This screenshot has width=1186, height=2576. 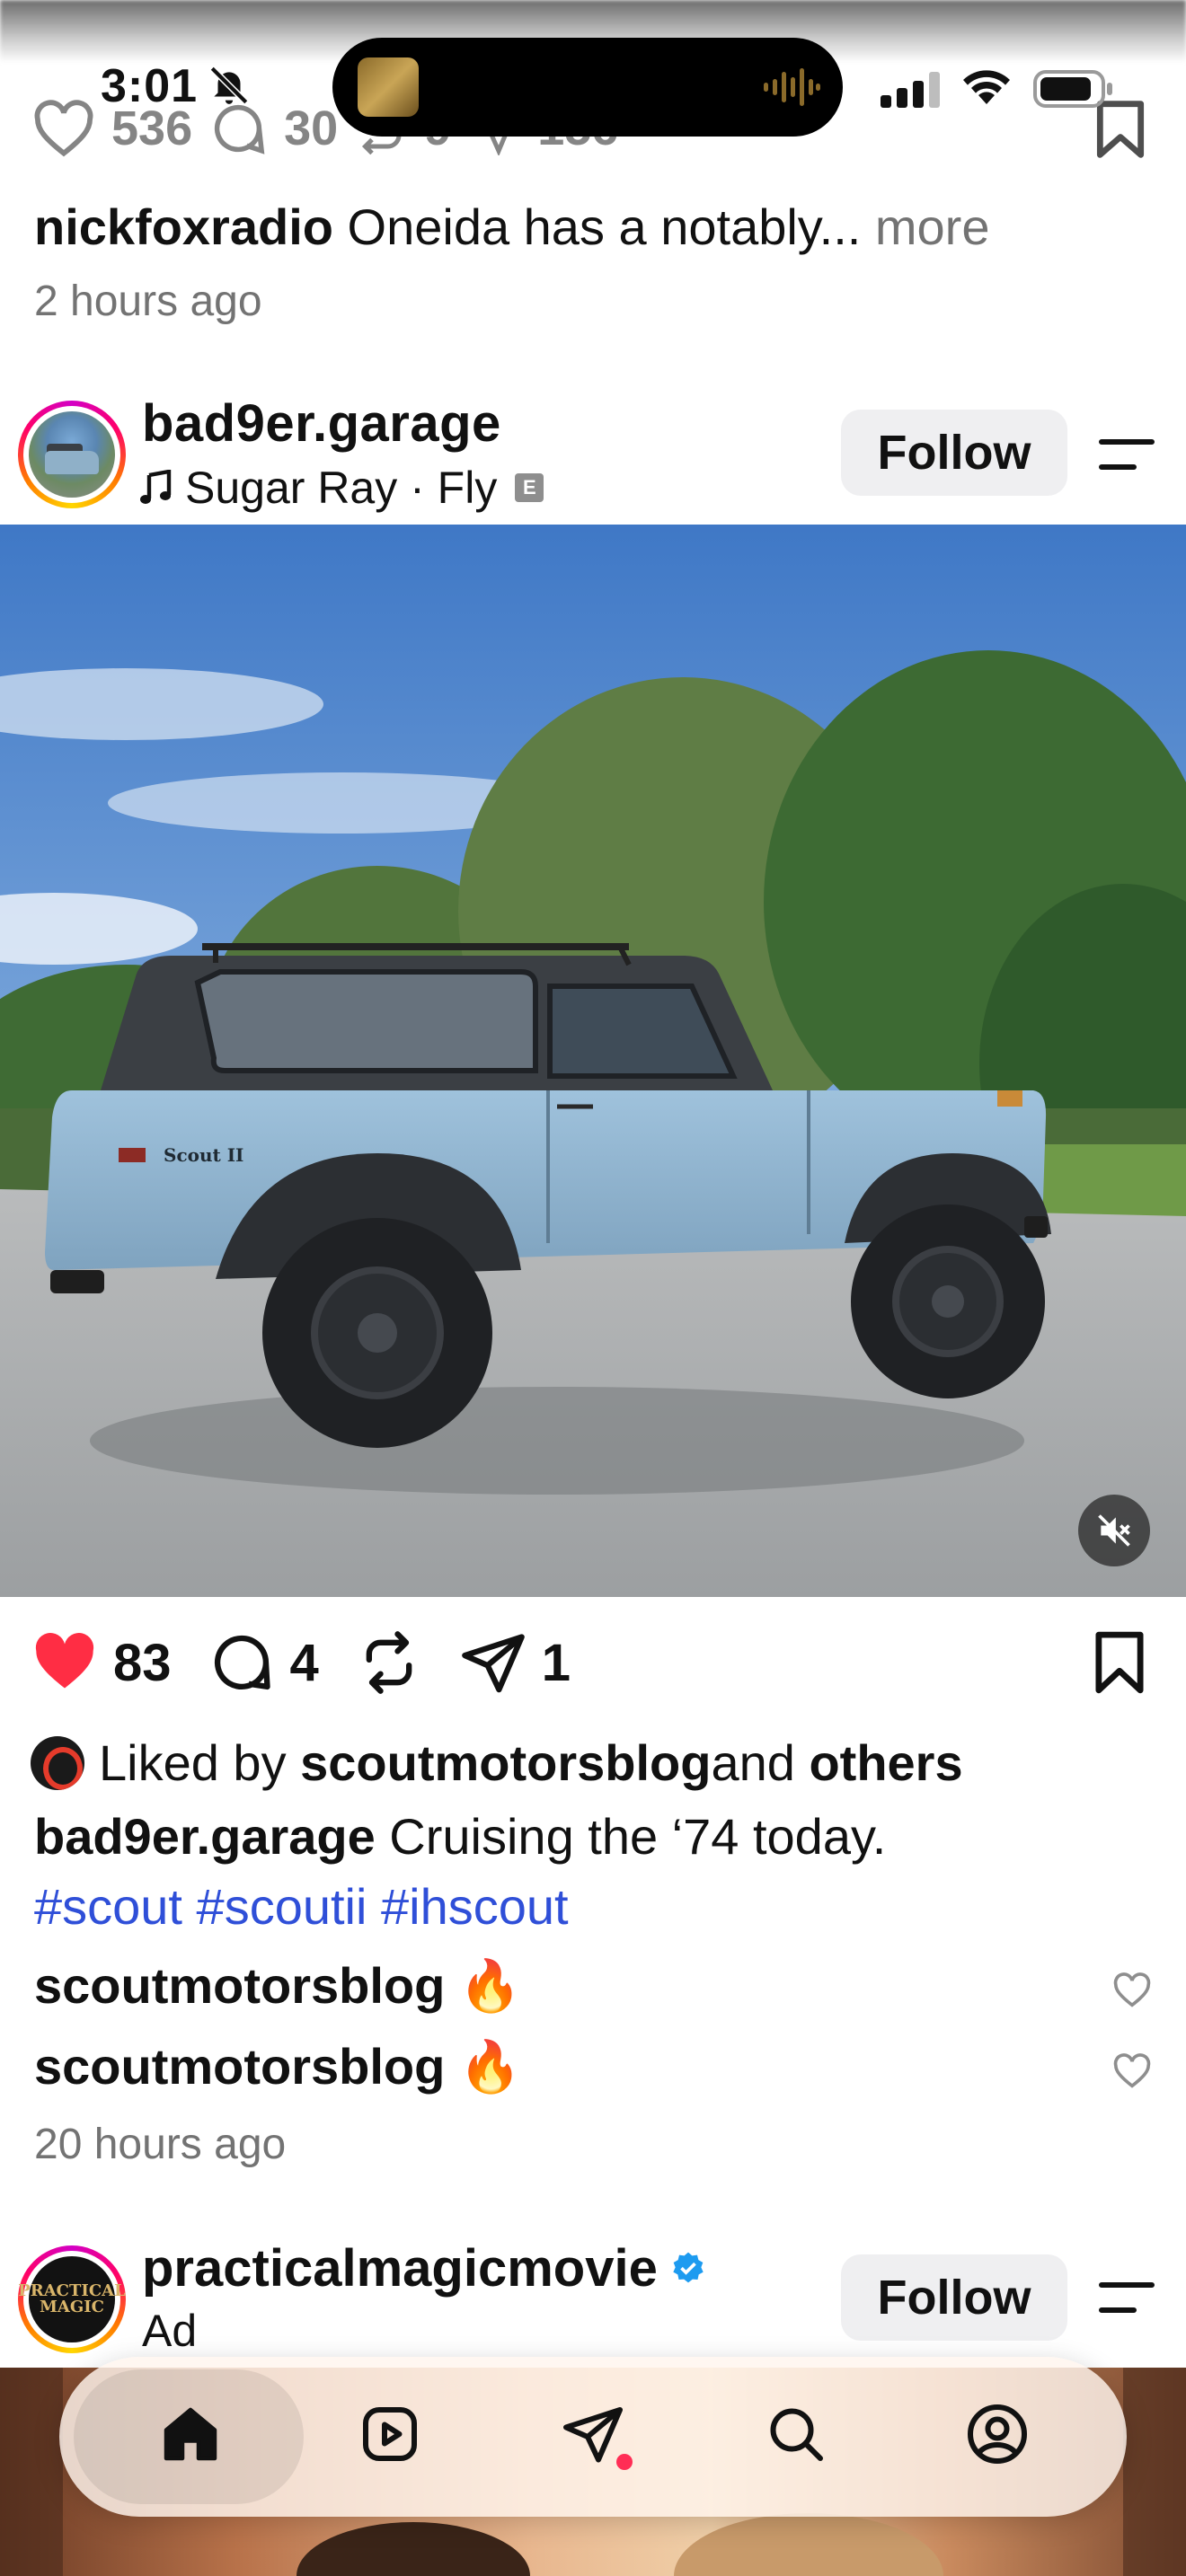 I want to click on post-caption: bad9er.garage Cruising the ‘74 today., so click(x=460, y=1836).